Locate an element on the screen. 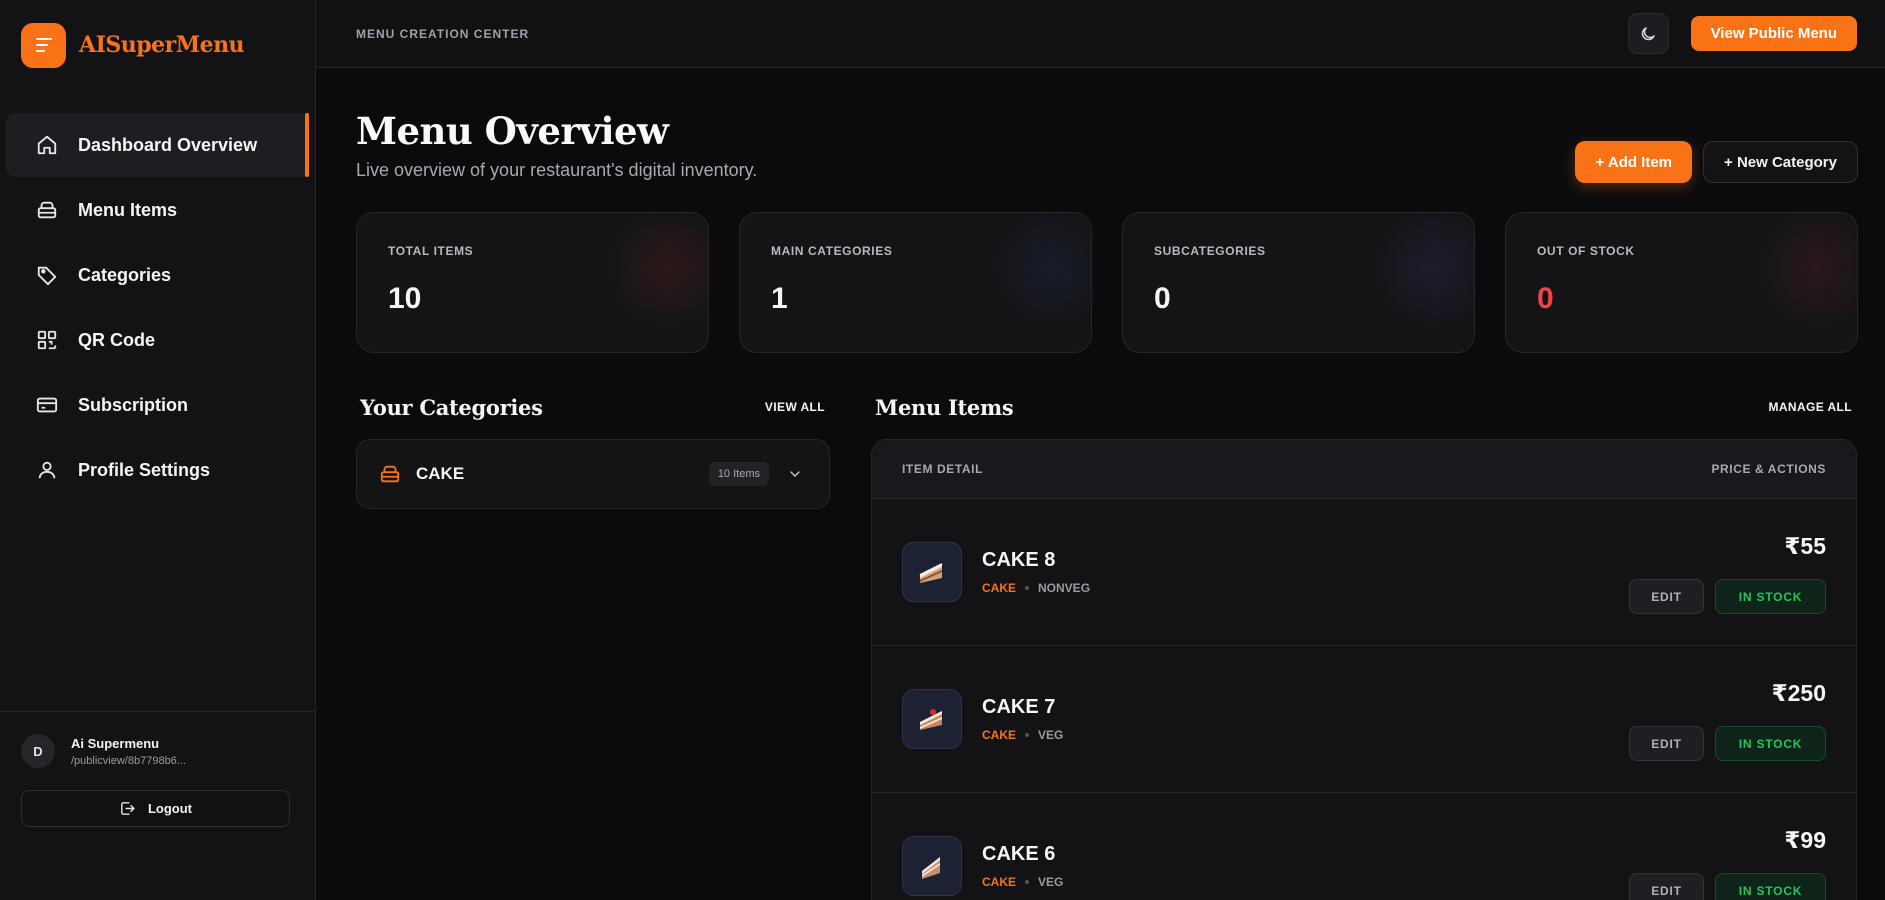 The width and height of the screenshot is (1885, 900). sidebar-item-menu-items: Menu Items is located at coordinates (155, 210).